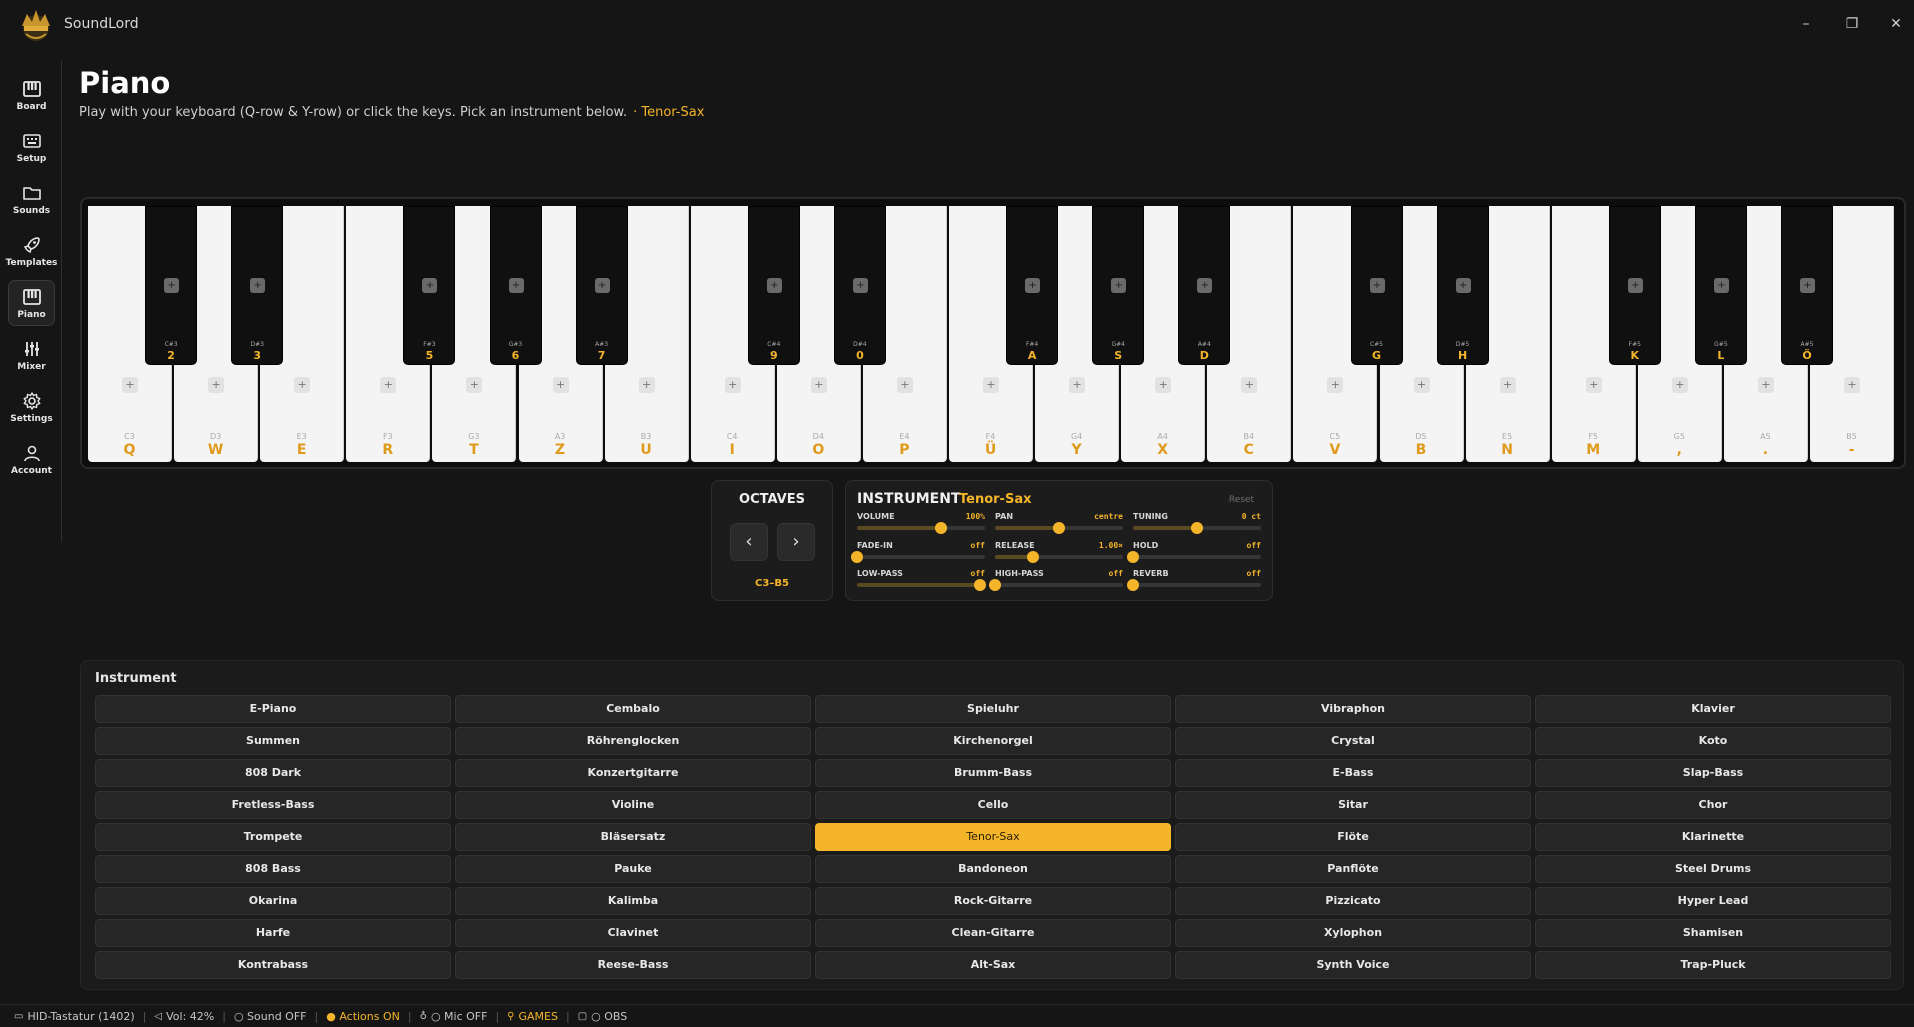 This screenshot has width=1914, height=1027. What do you see at coordinates (31, 407) in the screenshot?
I see `nav-settings: Settings` at bounding box center [31, 407].